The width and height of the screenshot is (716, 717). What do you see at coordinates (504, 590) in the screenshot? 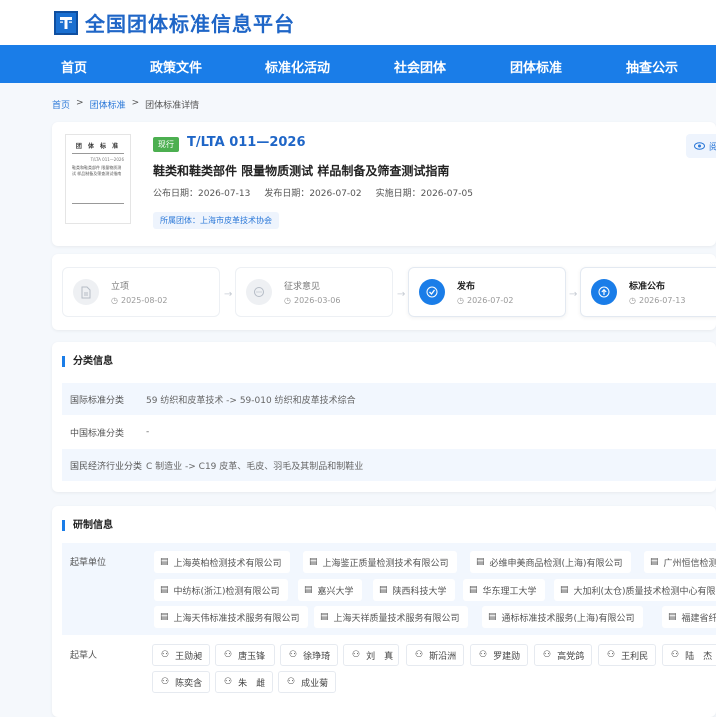
I see `drafting-unit: ▤ 华东理工大学` at bounding box center [504, 590].